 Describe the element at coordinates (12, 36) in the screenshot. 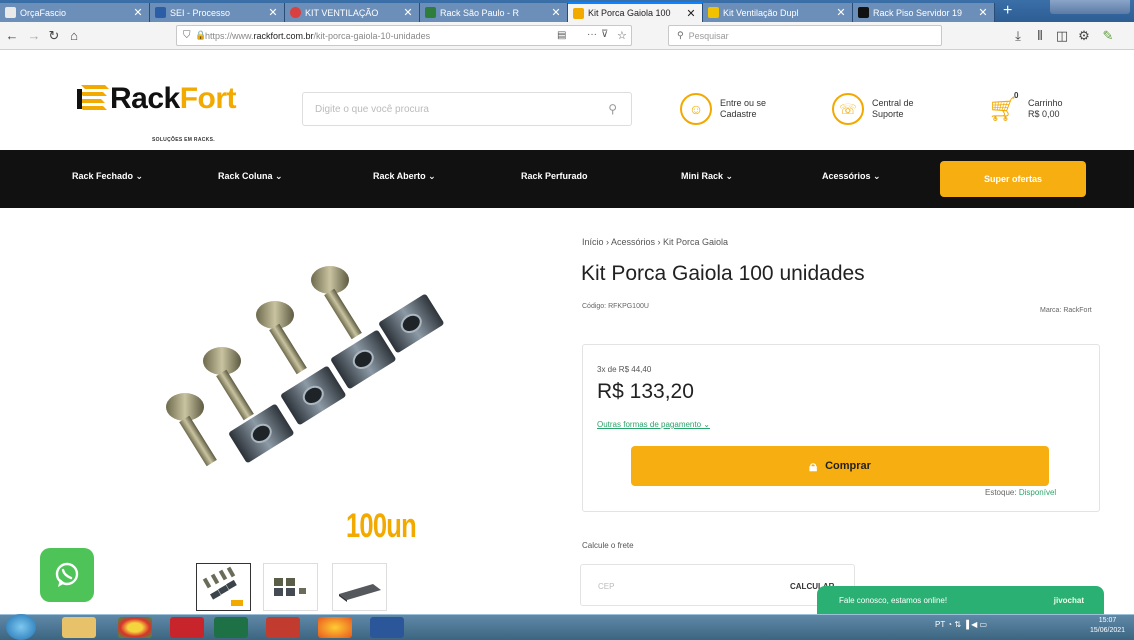

I see `back-icon: ←` at that location.